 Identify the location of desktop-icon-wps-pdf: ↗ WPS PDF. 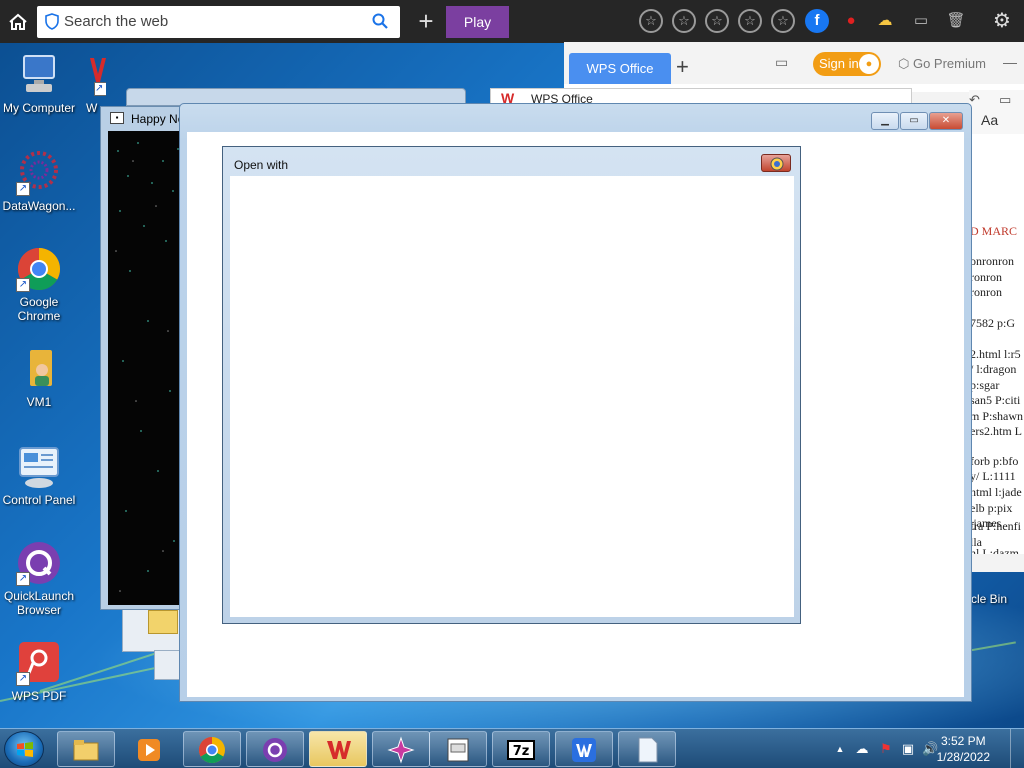
(39, 671).